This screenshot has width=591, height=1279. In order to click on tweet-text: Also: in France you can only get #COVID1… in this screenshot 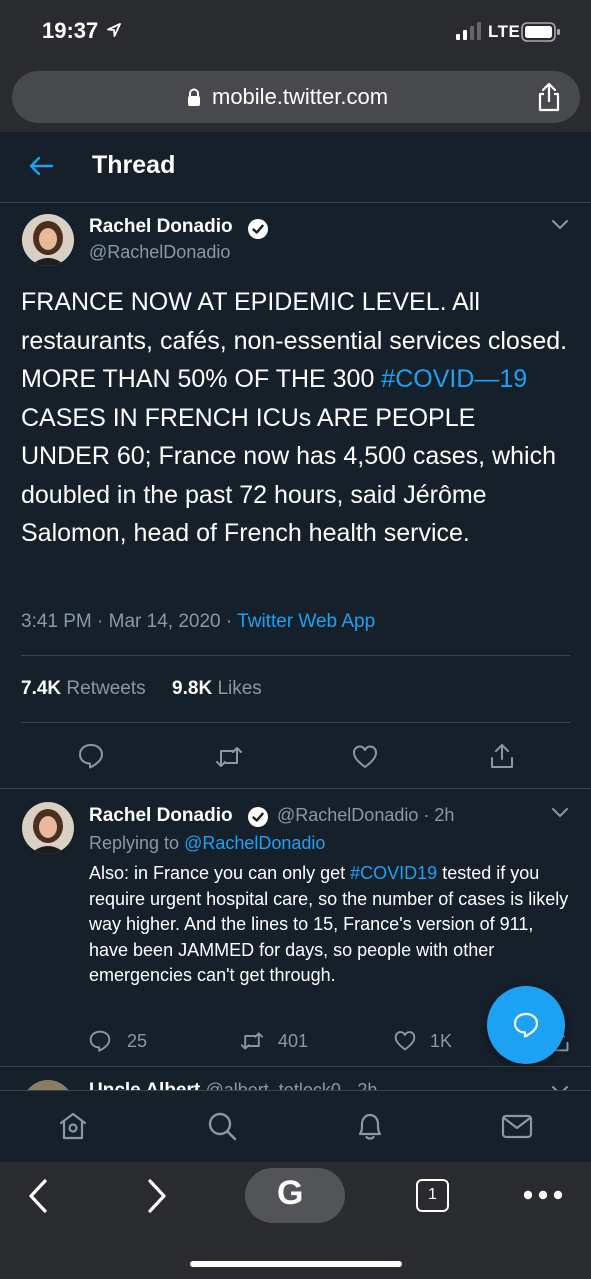, I will do `click(329, 925)`.